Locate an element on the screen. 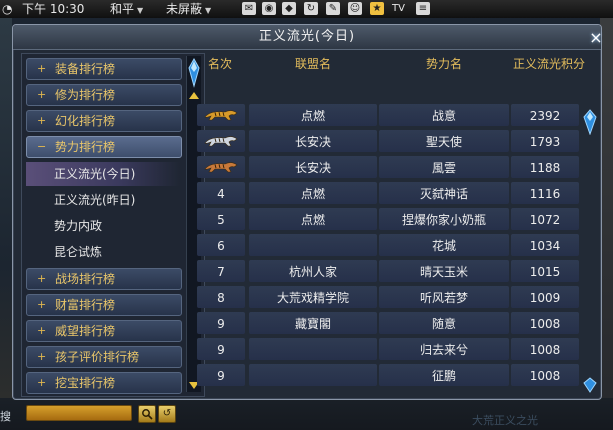 Image resolution: width=613 pixels, height=430 pixels. faction-cell: 捏爆你家小奶瓶 is located at coordinates (444, 219).